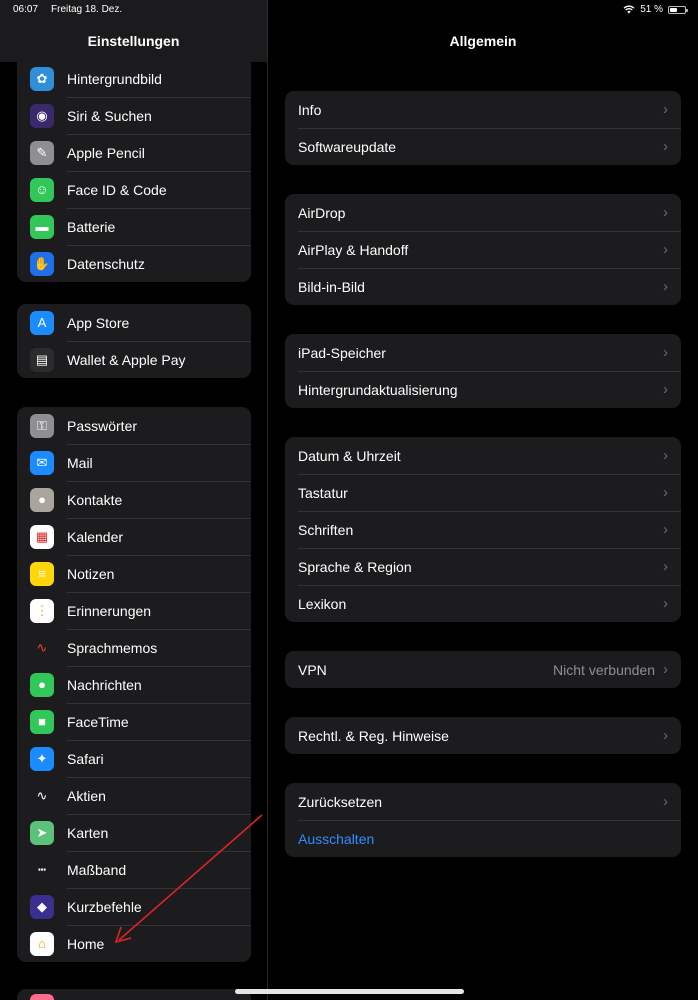 The width and height of the screenshot is (698, 1000). I want to click on row-label: AirPlay & Handoff, so click(353, 249).